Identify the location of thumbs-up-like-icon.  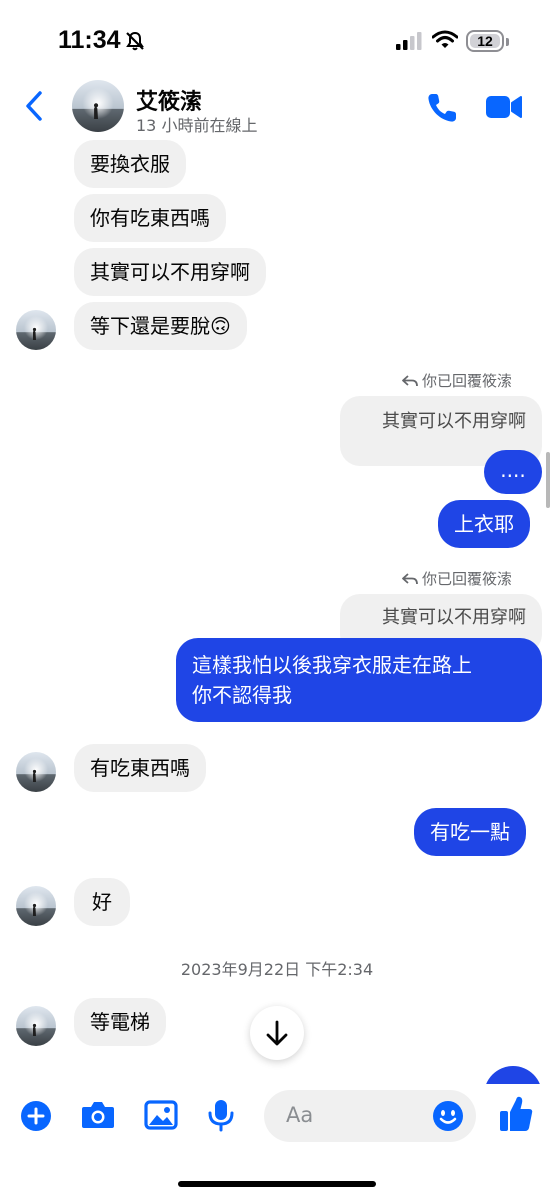
(516, 1114).